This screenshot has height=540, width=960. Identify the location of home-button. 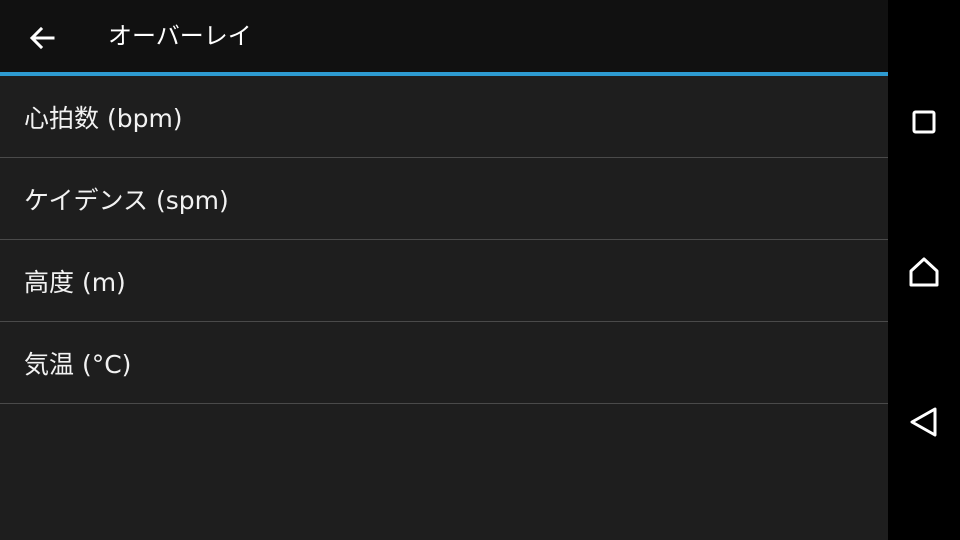
(924, 272).